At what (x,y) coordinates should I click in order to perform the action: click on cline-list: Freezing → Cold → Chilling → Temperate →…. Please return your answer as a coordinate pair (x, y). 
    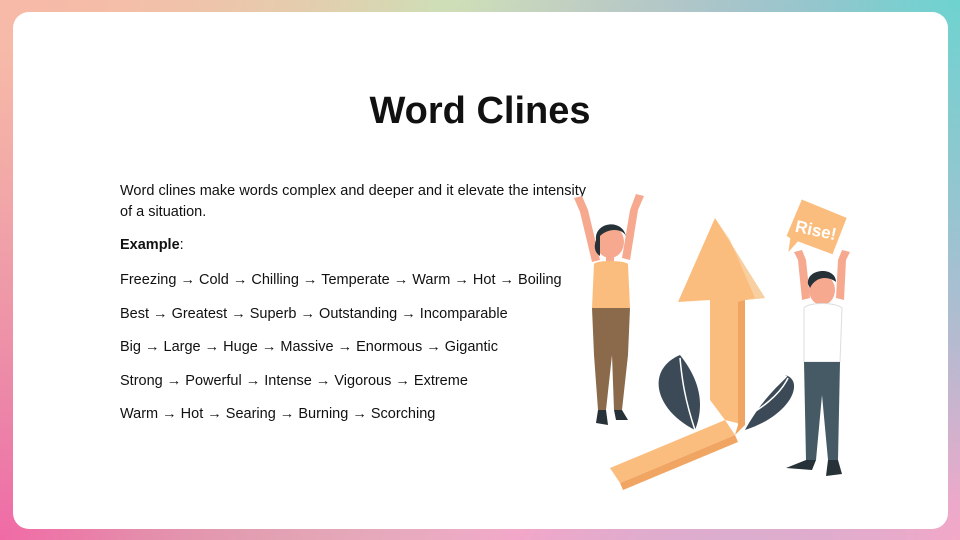
    Looking at the image, I should click on (341, 354).